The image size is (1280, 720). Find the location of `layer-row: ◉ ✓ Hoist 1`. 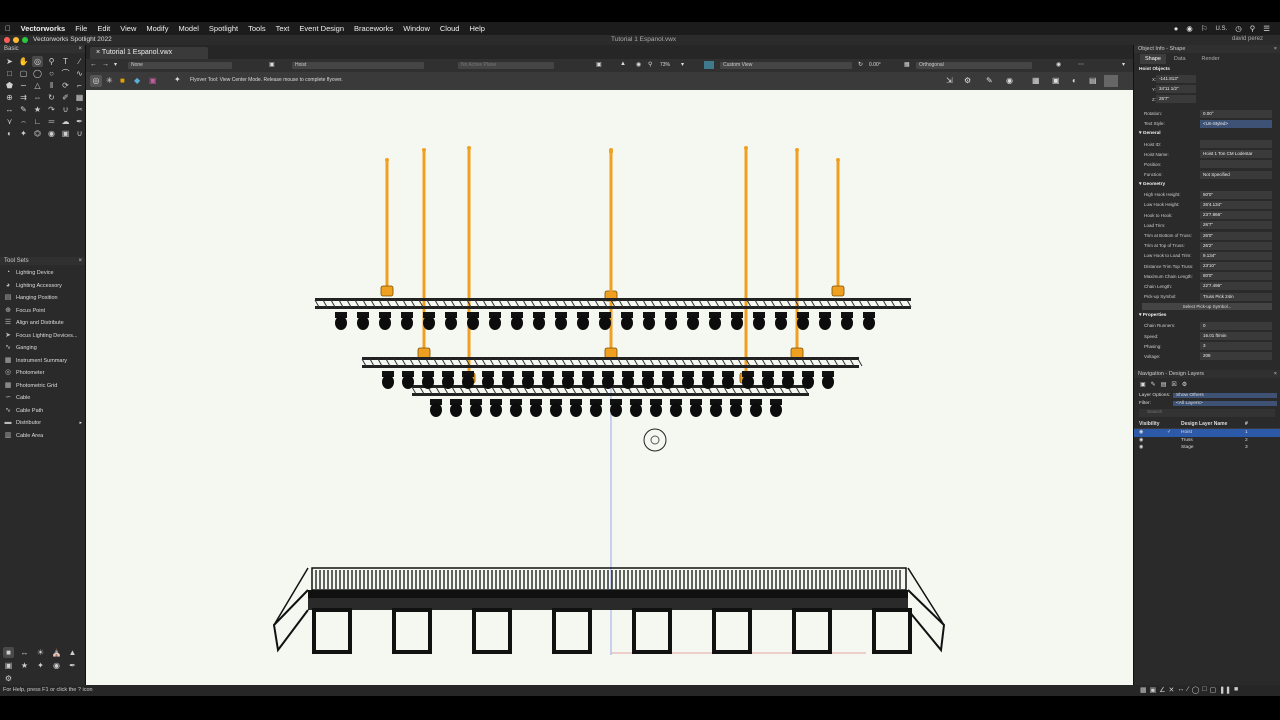

layer-row: ◉ ✓ Hoist 1 is located at coordinates (1207, 433).